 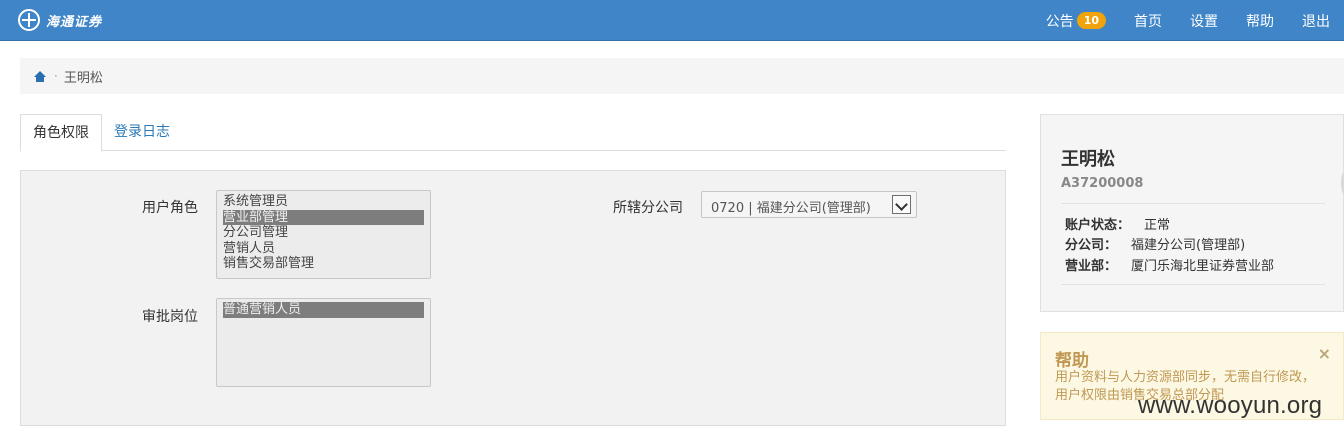 I want to click on brand-logo: 海通证券, so click(x=60, y=20).